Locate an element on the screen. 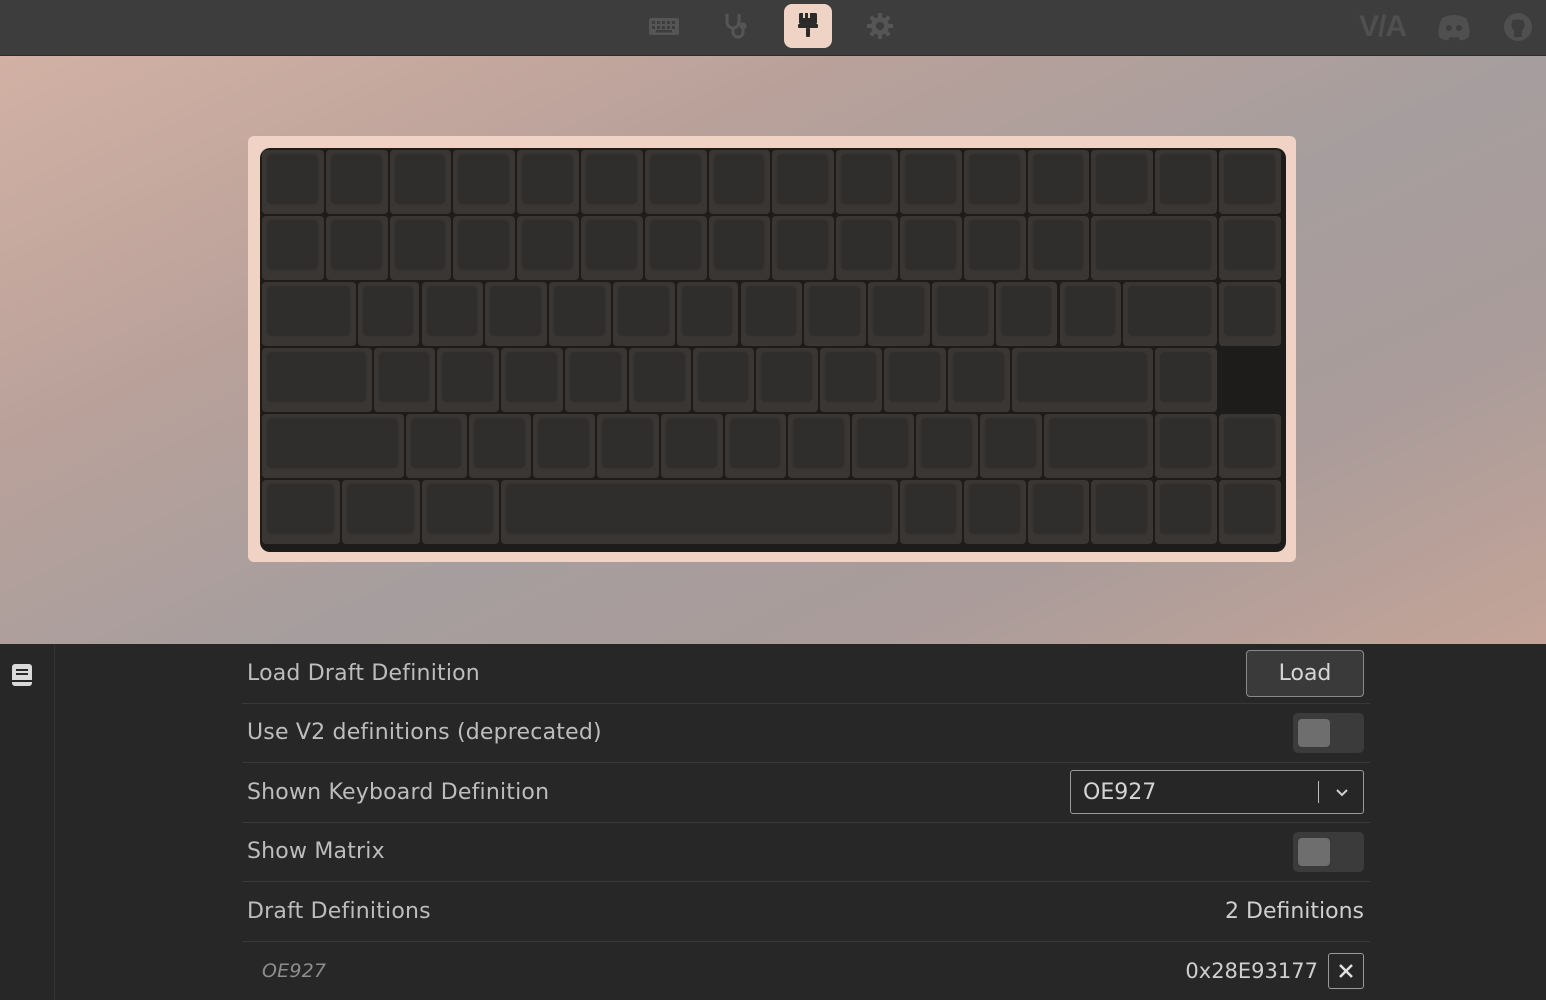 This screenshot has height=1000, width=1546. show-matrix-toggle is located at coordinates (1328, 851).